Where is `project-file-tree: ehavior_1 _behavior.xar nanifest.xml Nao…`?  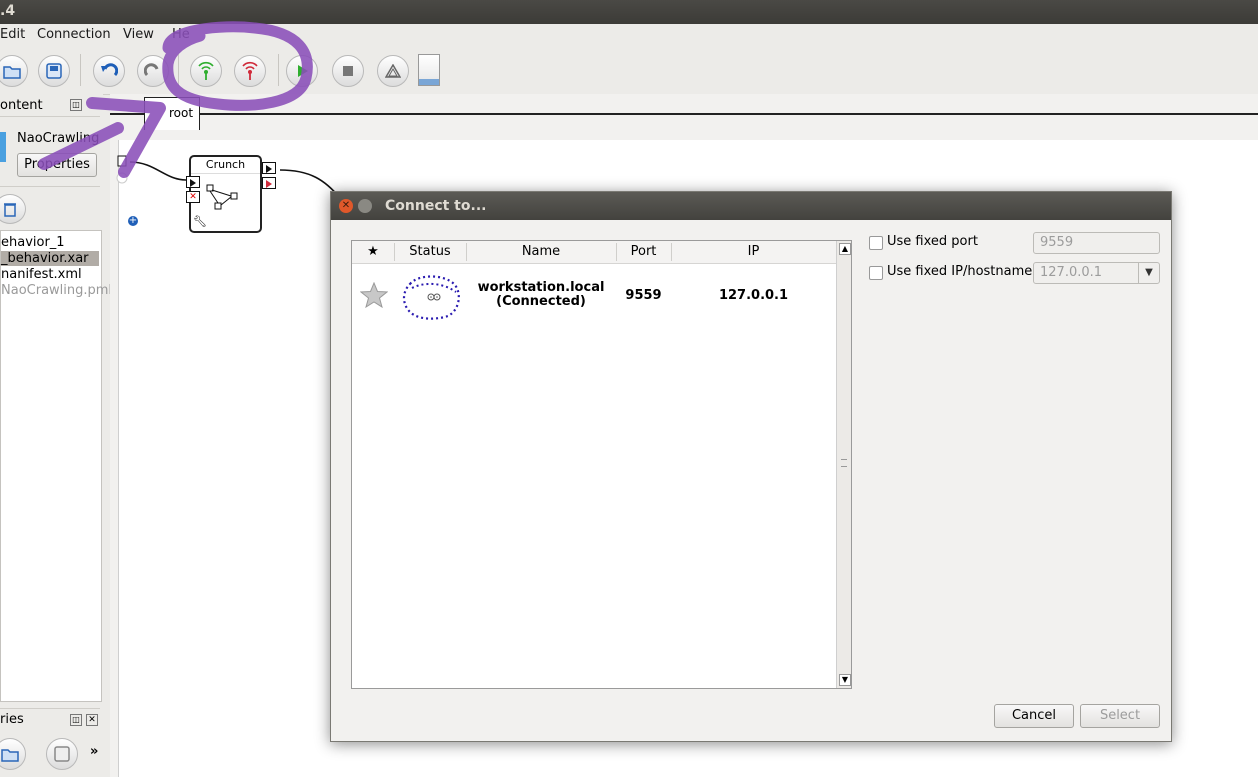 project-file-tree: ehavior_1 _behavior.xar nanifest.xml Nao… is located at coordinates (56, 466).